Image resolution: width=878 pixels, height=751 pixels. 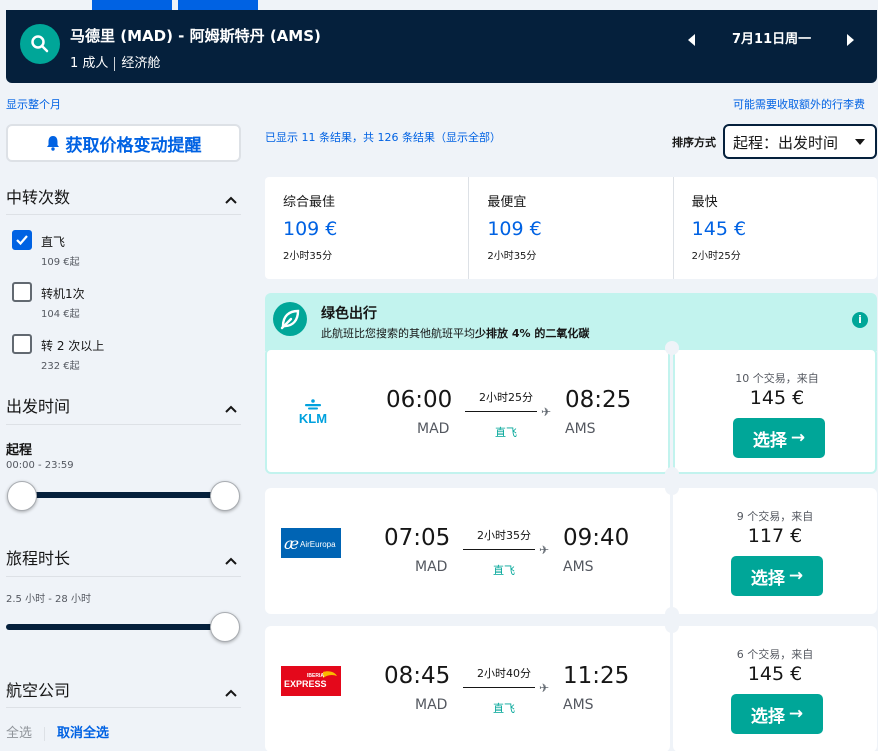 I want to click on results-count-link: 已显示 11 条结果，共 126 条结果（显示全部）, so click(x=383, y=137).